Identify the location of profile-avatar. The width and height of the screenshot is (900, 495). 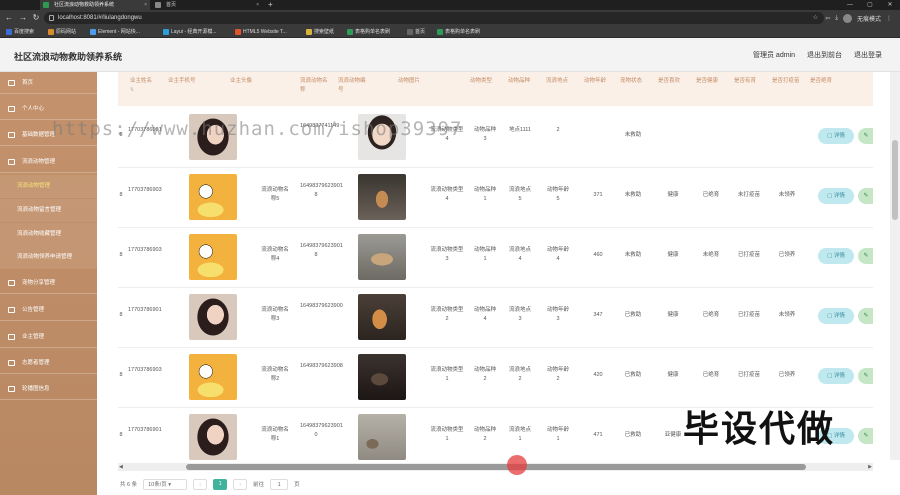
(847, 18).